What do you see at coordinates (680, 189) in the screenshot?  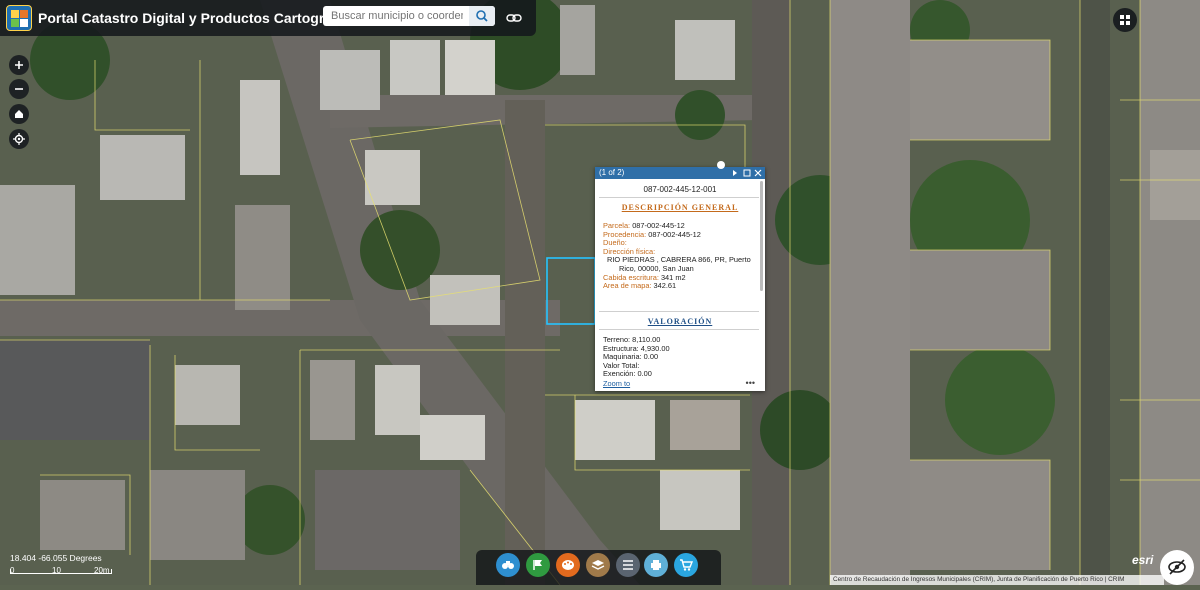 I see `parcel-id: 087-002-445-12-001` at bounding box center [680, 189].